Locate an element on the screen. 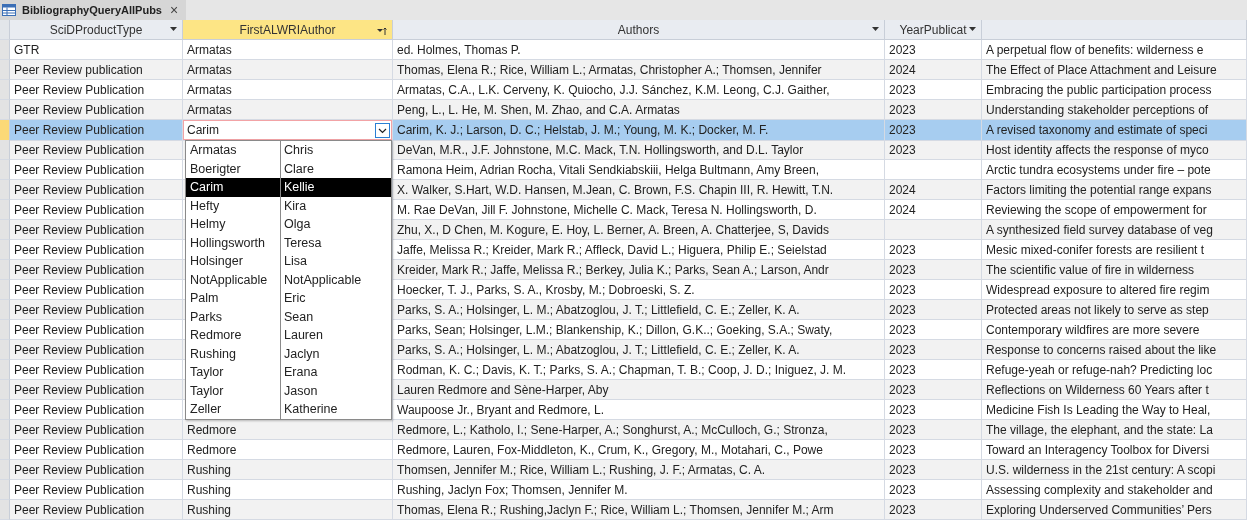  dropdown-option: Rushing Jaclyn is located at coordinates (288, 353).